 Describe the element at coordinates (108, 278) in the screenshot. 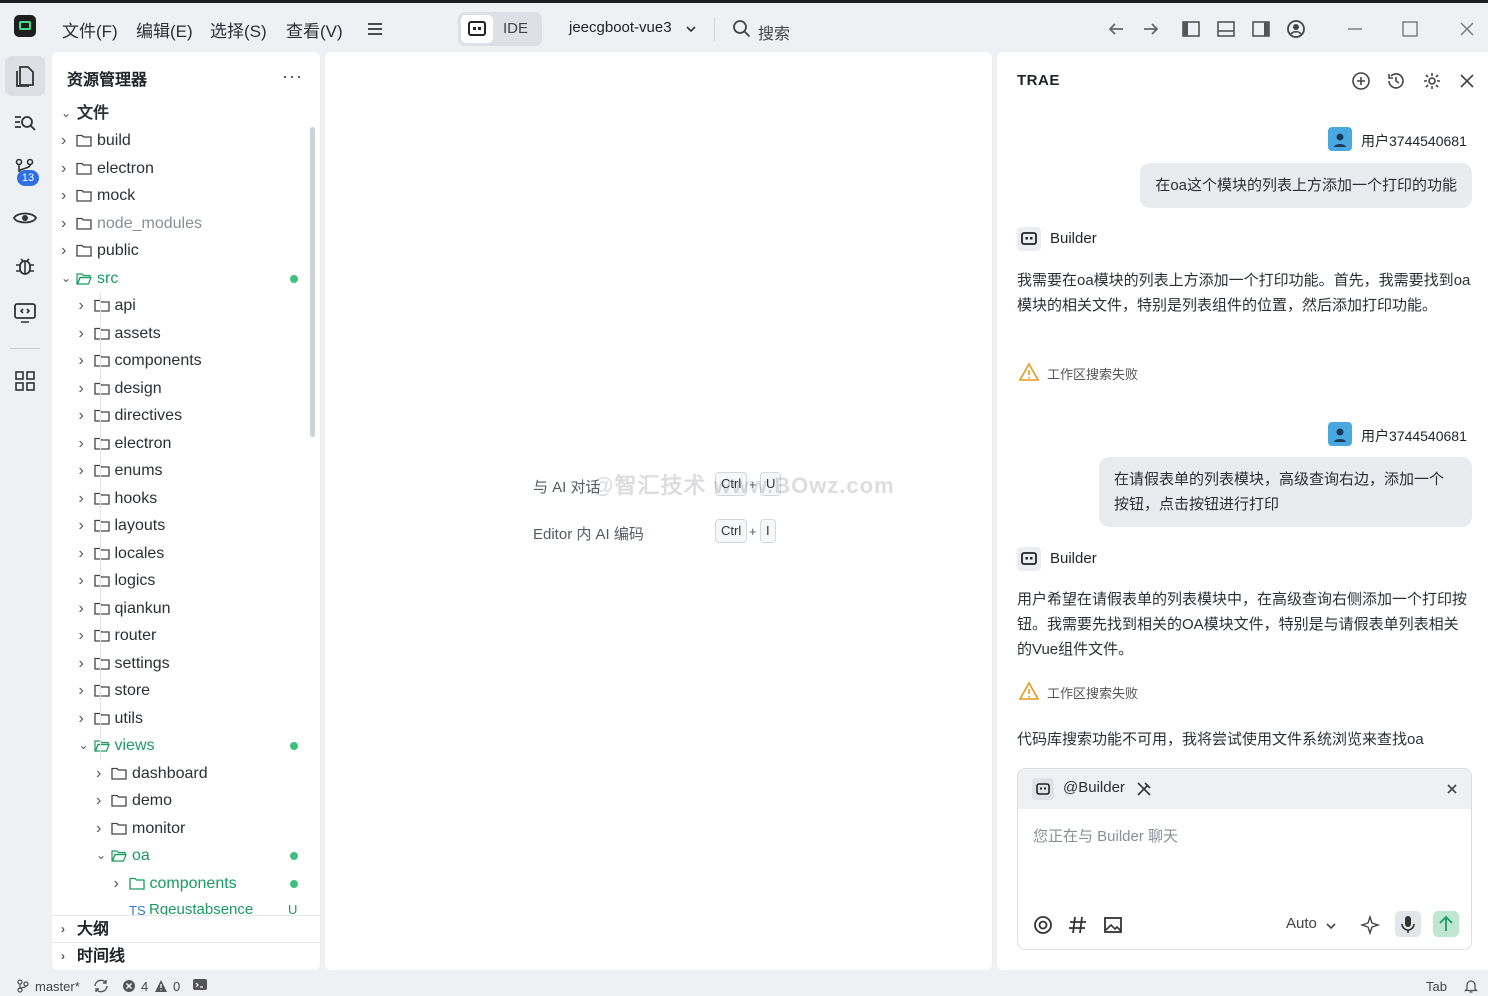

I see `tree-item-label: src` at that location.